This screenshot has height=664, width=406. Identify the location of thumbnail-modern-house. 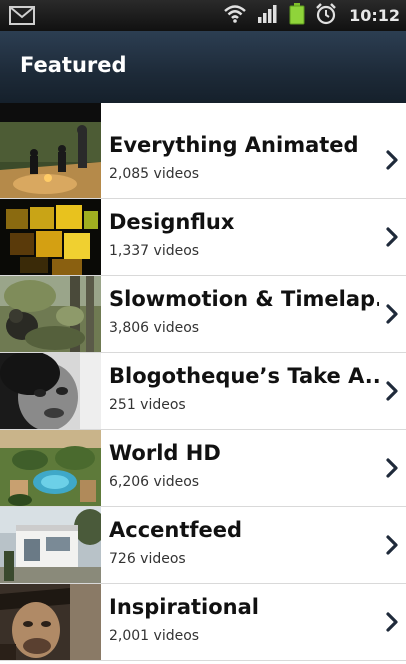
(50, 545).